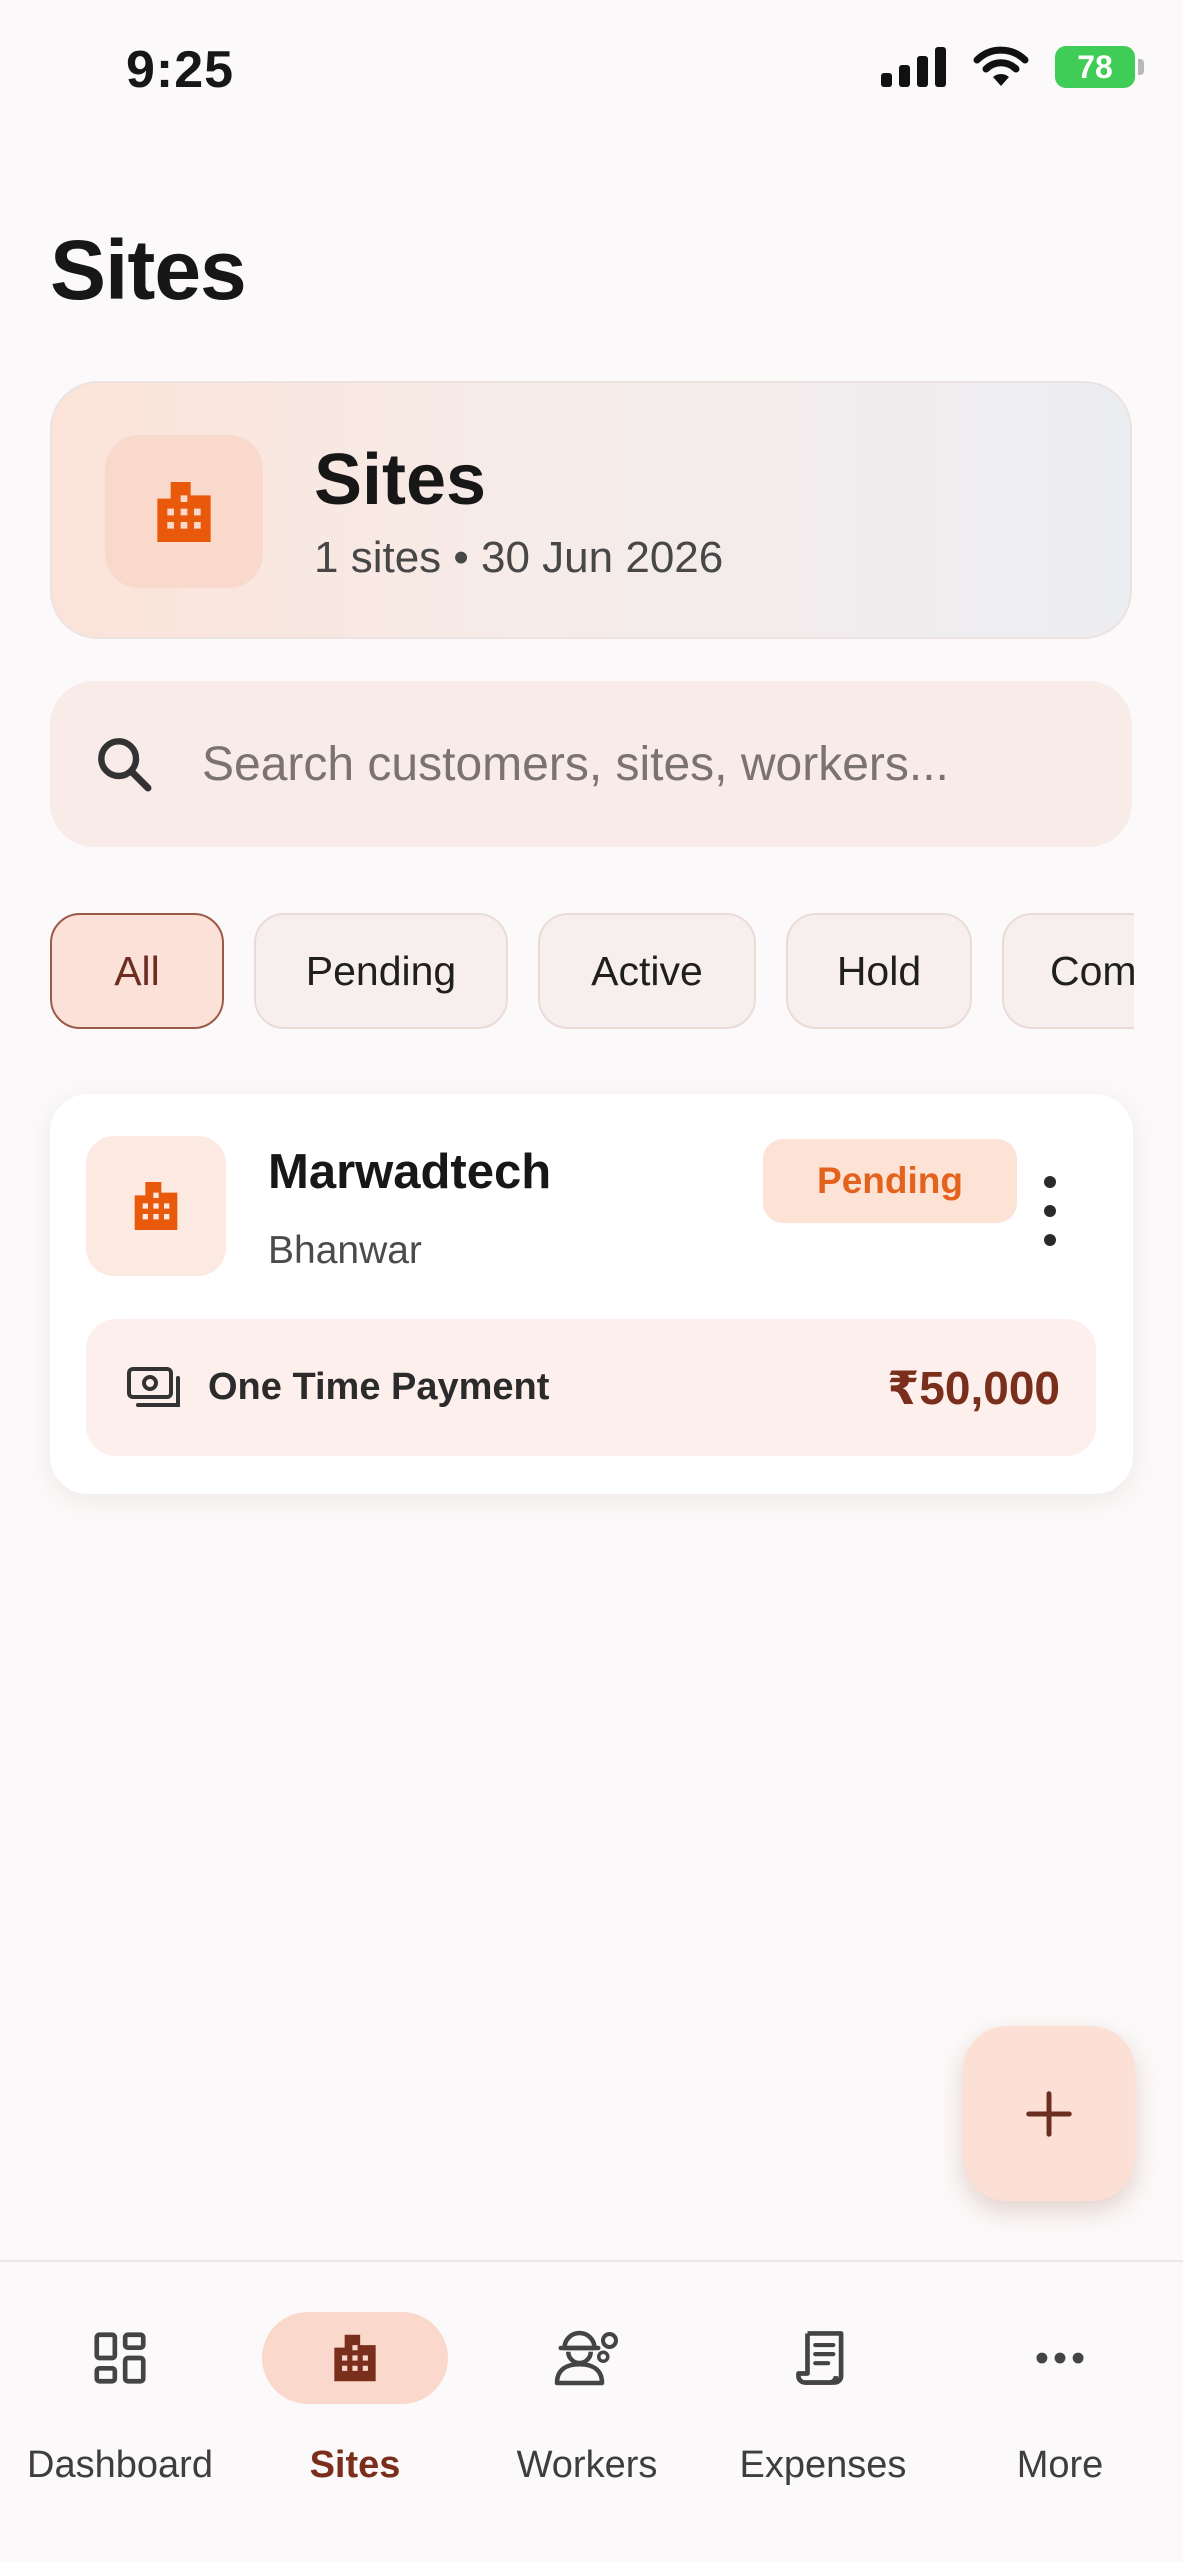 This screenshot has height=2562, width=1183. I want to click on cellular-signal-icon, so click(913, 67).